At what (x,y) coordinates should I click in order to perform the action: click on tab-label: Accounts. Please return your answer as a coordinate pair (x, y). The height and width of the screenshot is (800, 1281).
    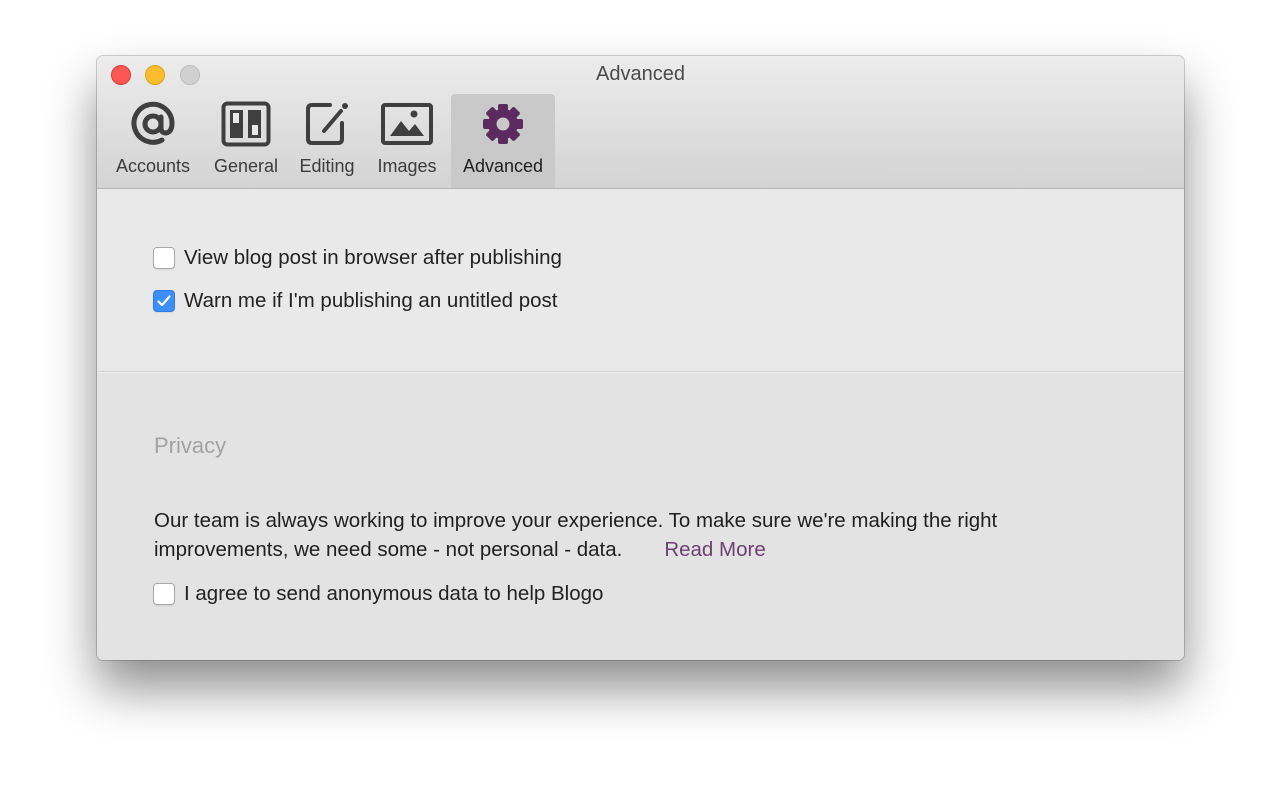
    Looking at the image, I should click on (153, 166).